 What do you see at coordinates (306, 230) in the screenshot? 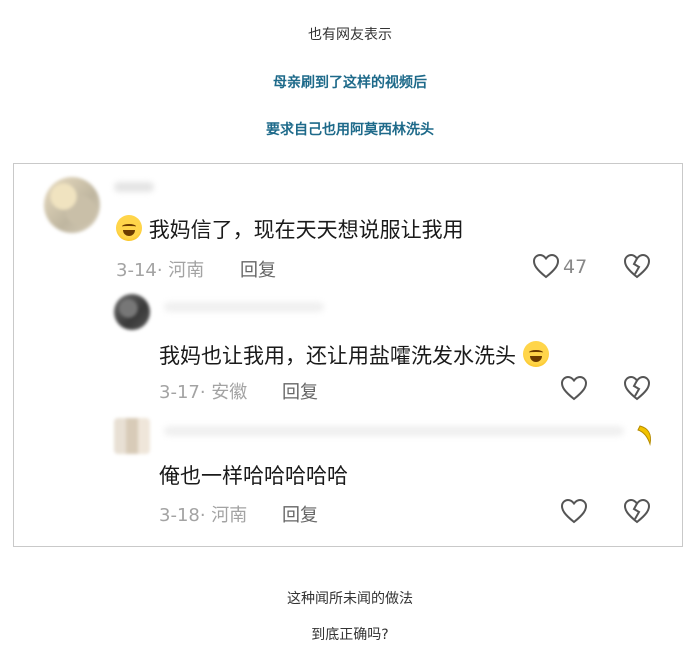
I see `comment-1-body: 我妈信了，现在天天想说服让我用` at bounding box center [306, 230].